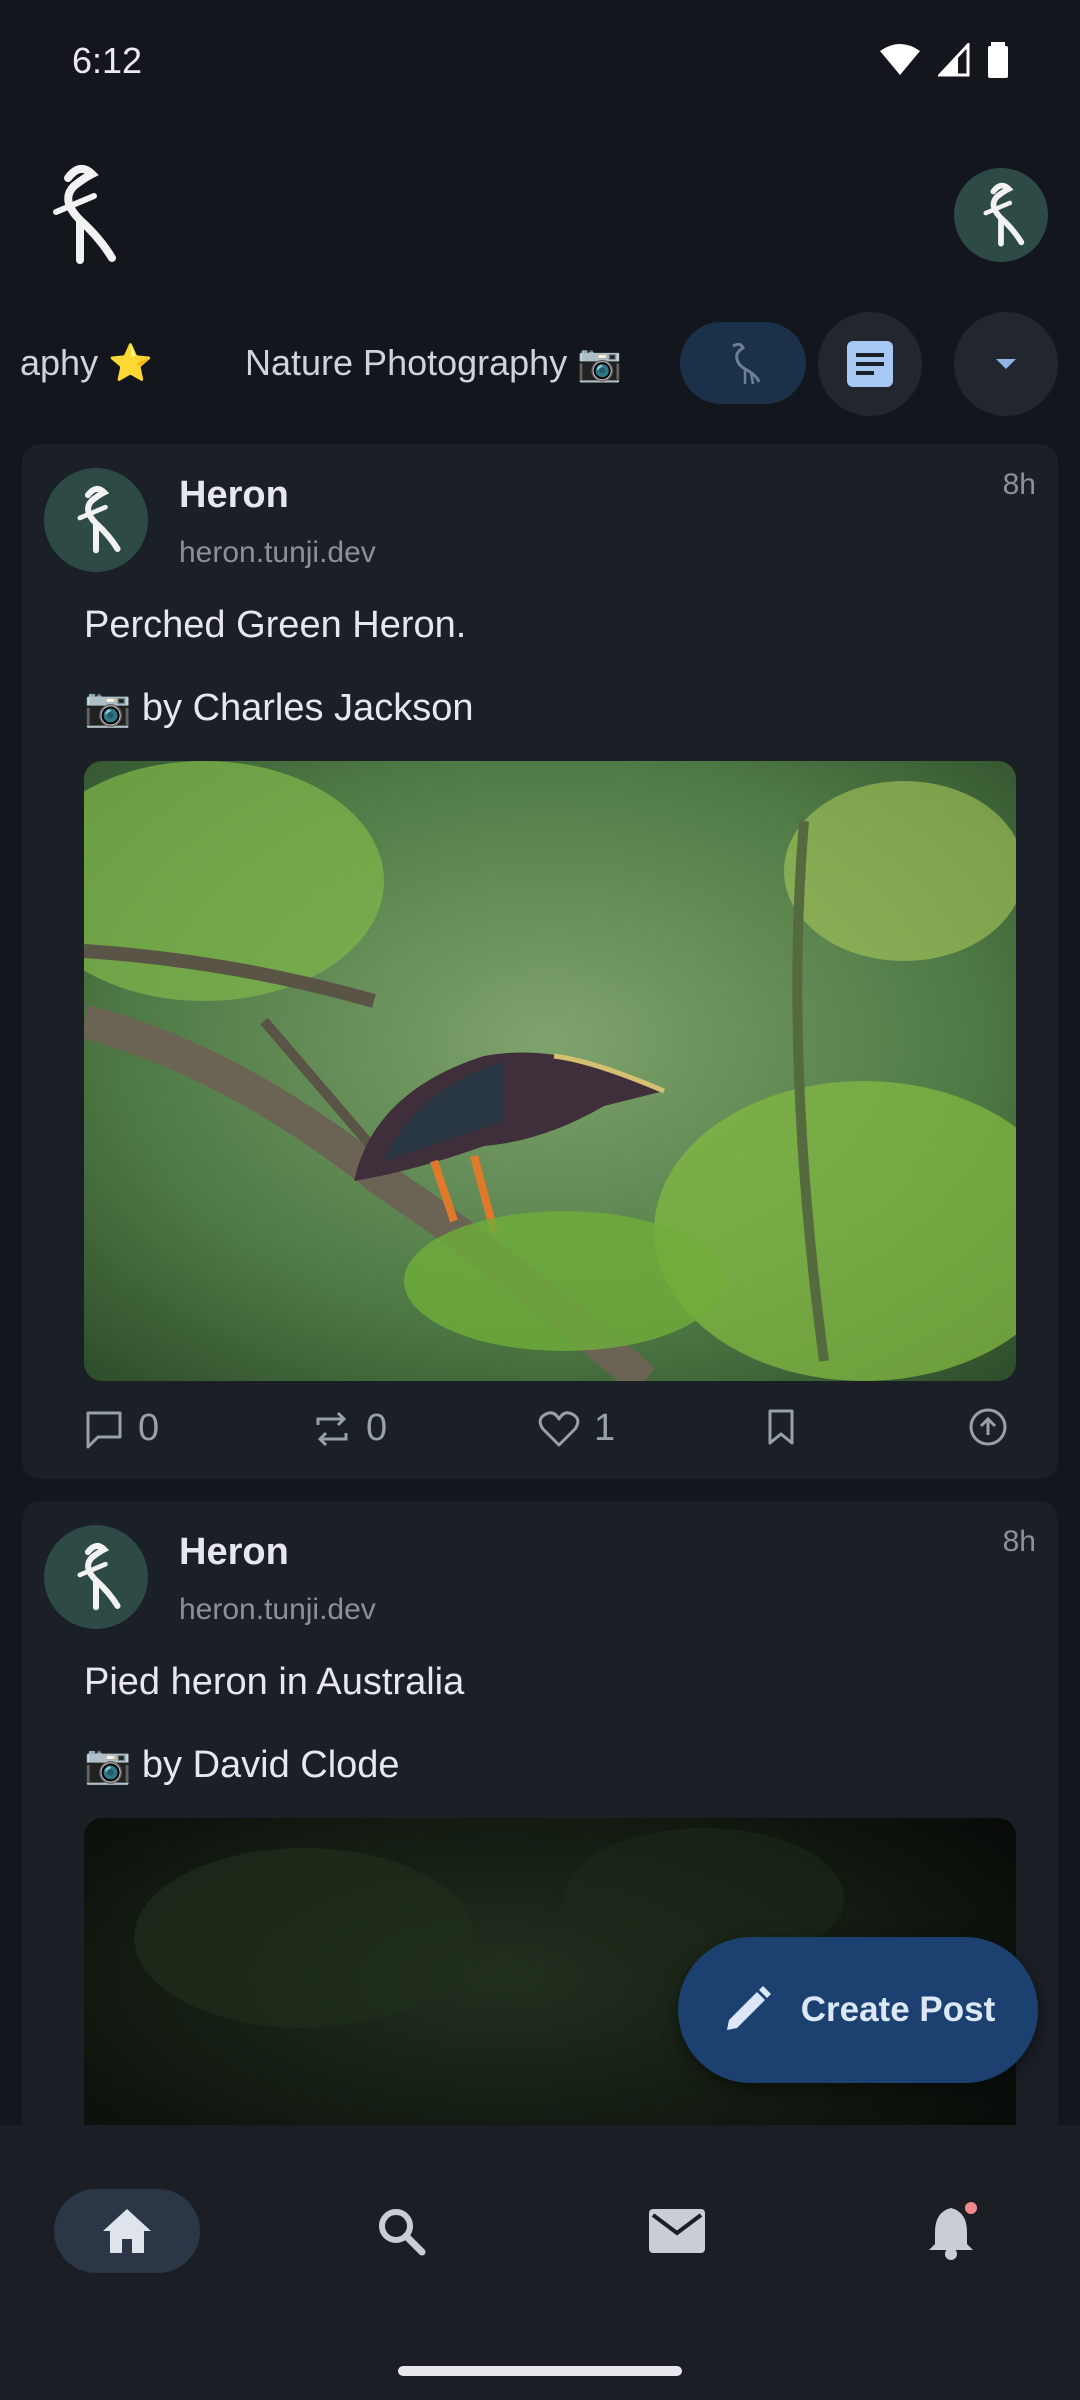  I want to click on profile-avatar, so click(1001, 215).